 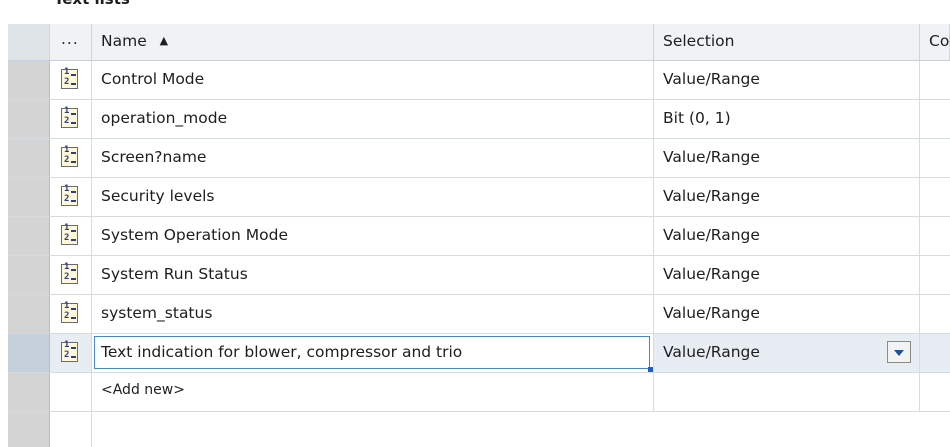 I want to click on header-name-column: Name ▲, so click(x=373, y=42).